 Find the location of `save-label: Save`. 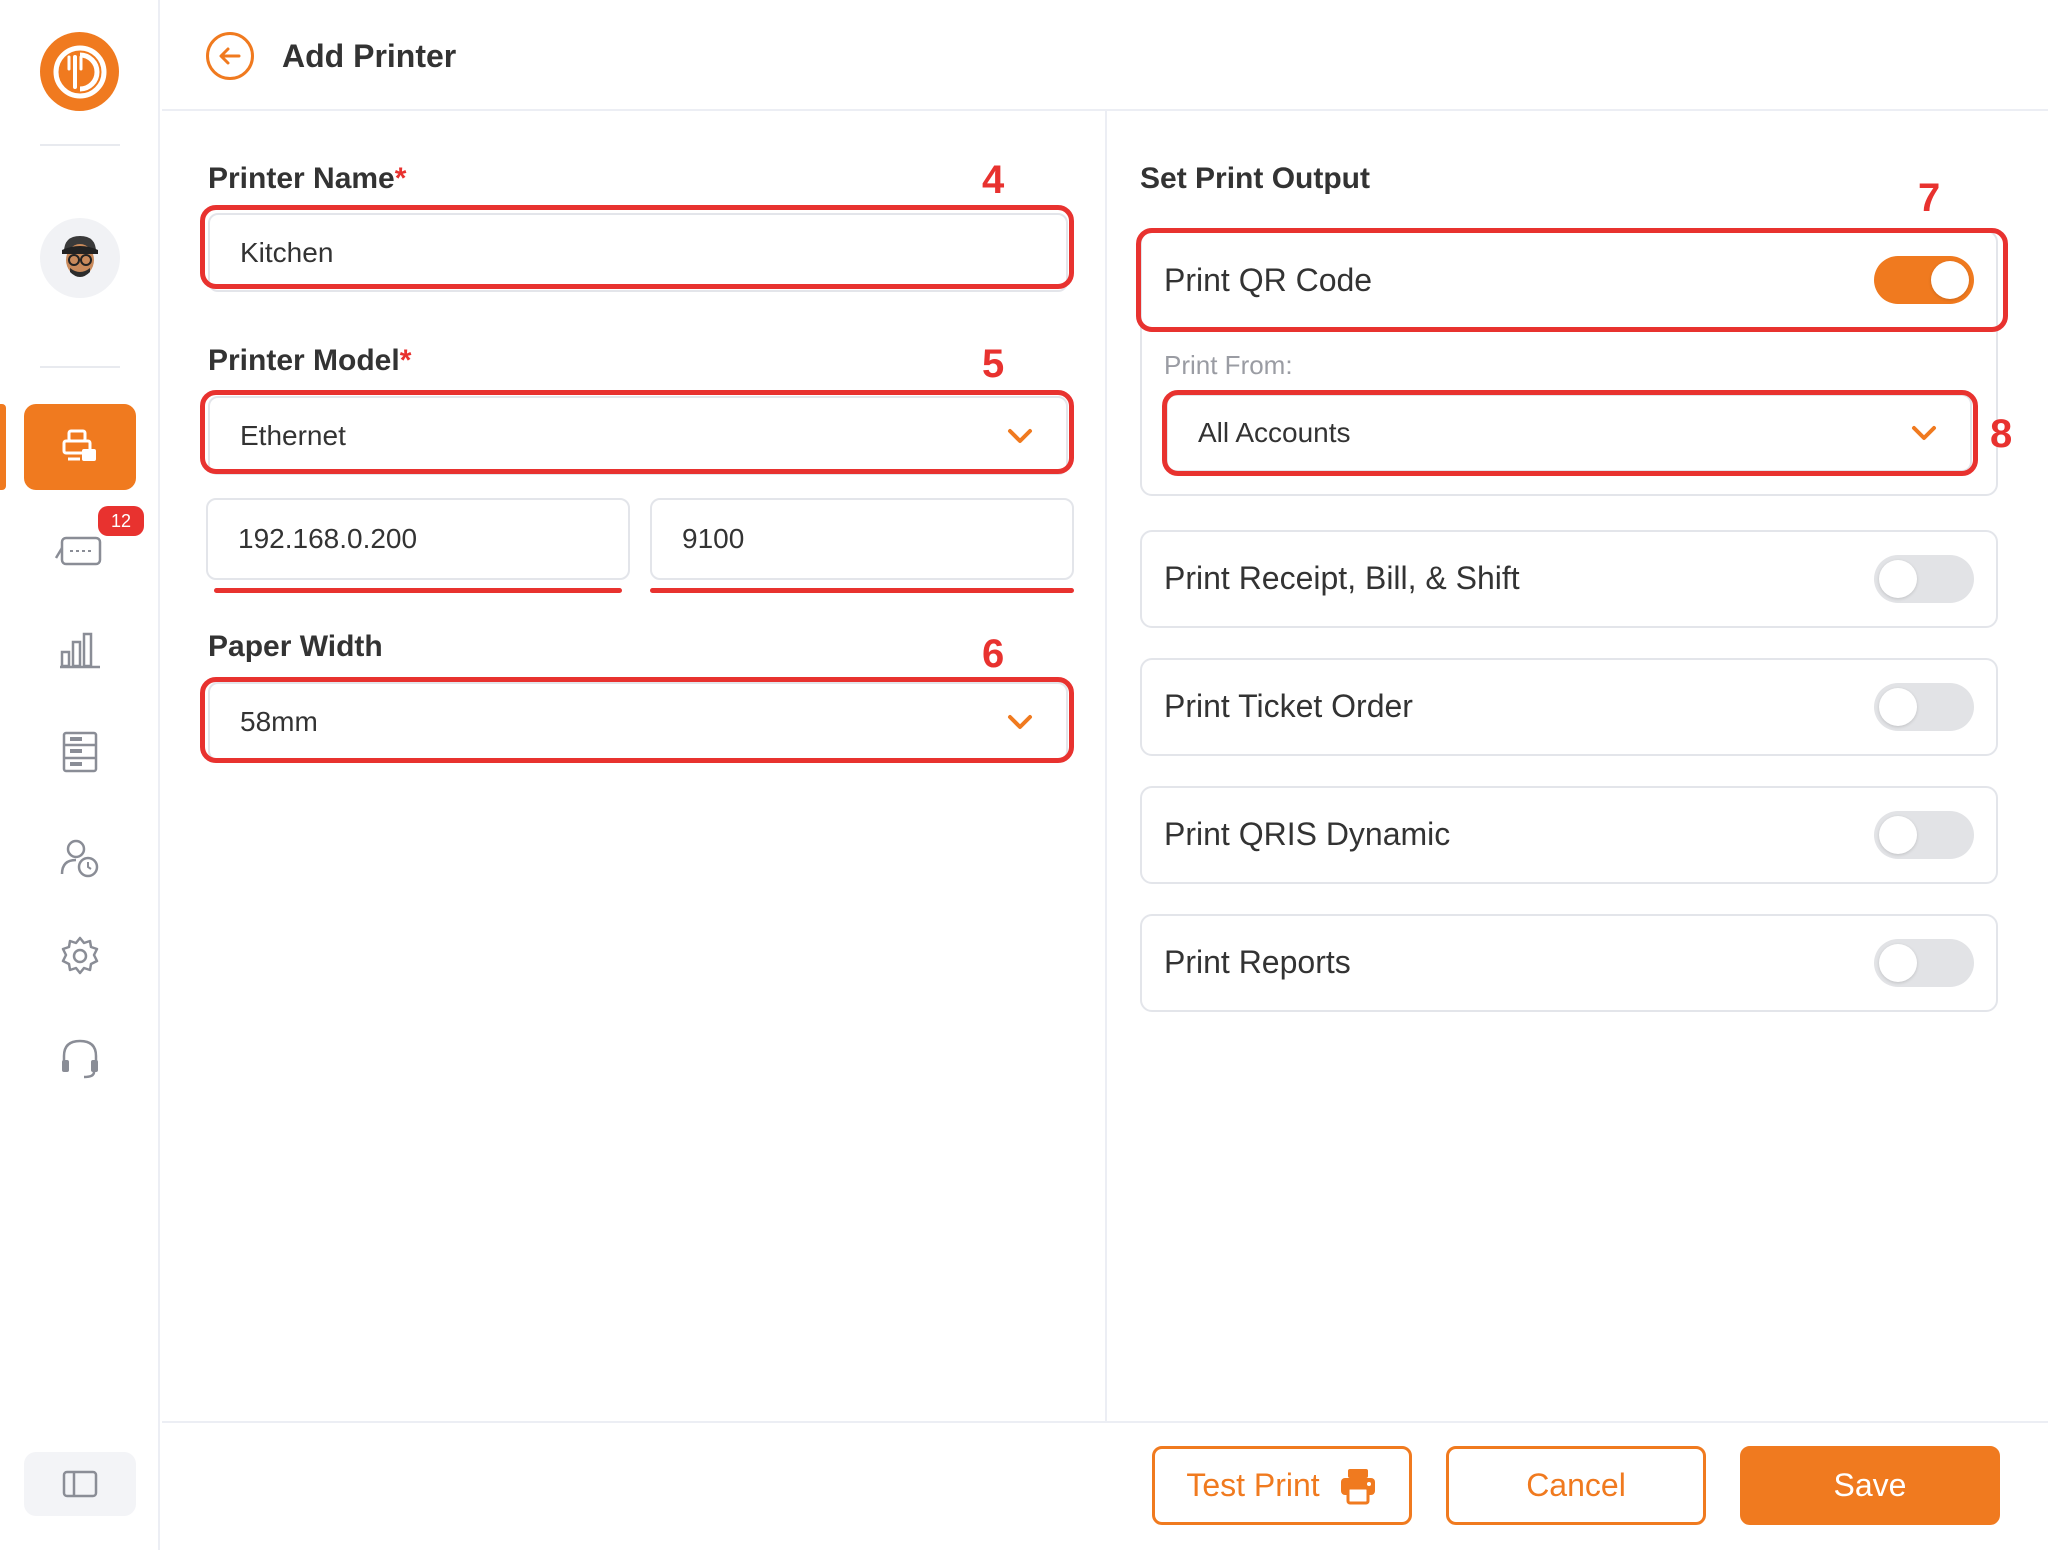

save-label: Save is located at coordinates (1870, 1485).